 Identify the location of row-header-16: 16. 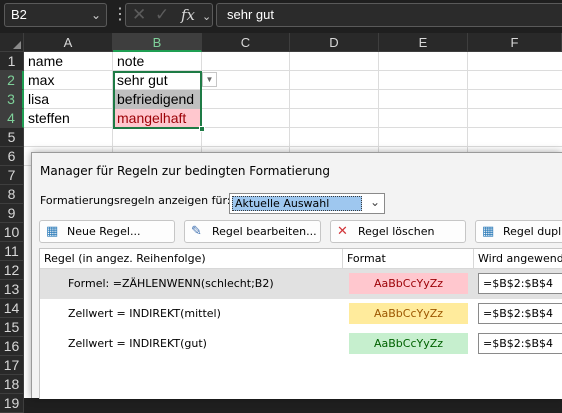
(12, 346).